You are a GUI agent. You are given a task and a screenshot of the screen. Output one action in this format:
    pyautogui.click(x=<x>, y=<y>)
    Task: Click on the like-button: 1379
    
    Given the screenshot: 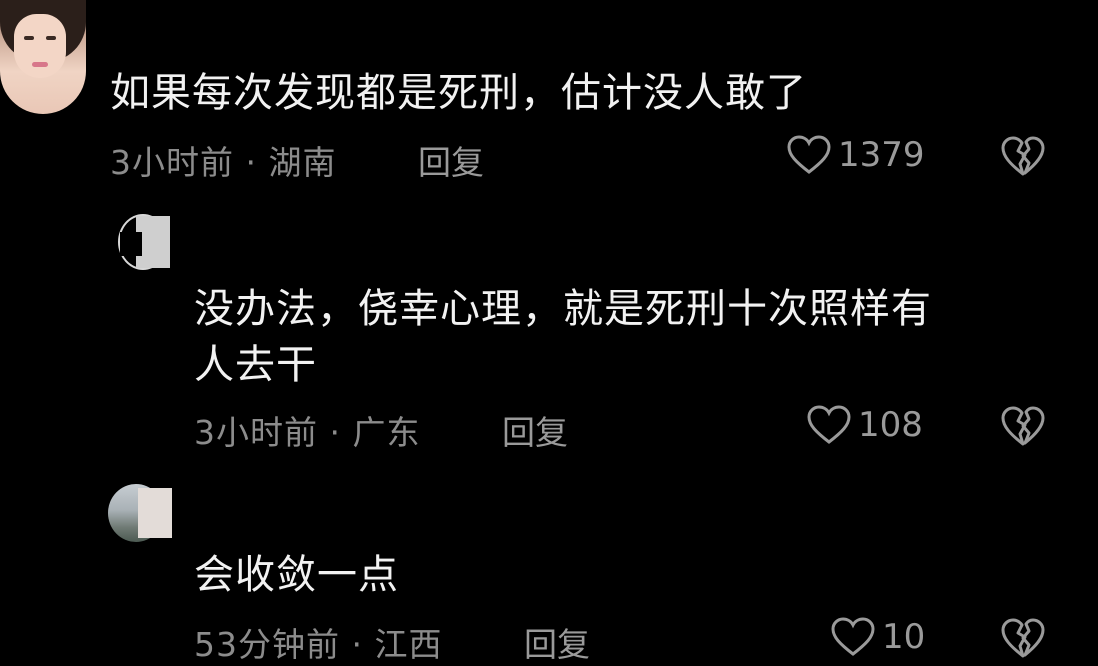 What is the action you would take?
    pyautogui.click(x=855, y=155)
    